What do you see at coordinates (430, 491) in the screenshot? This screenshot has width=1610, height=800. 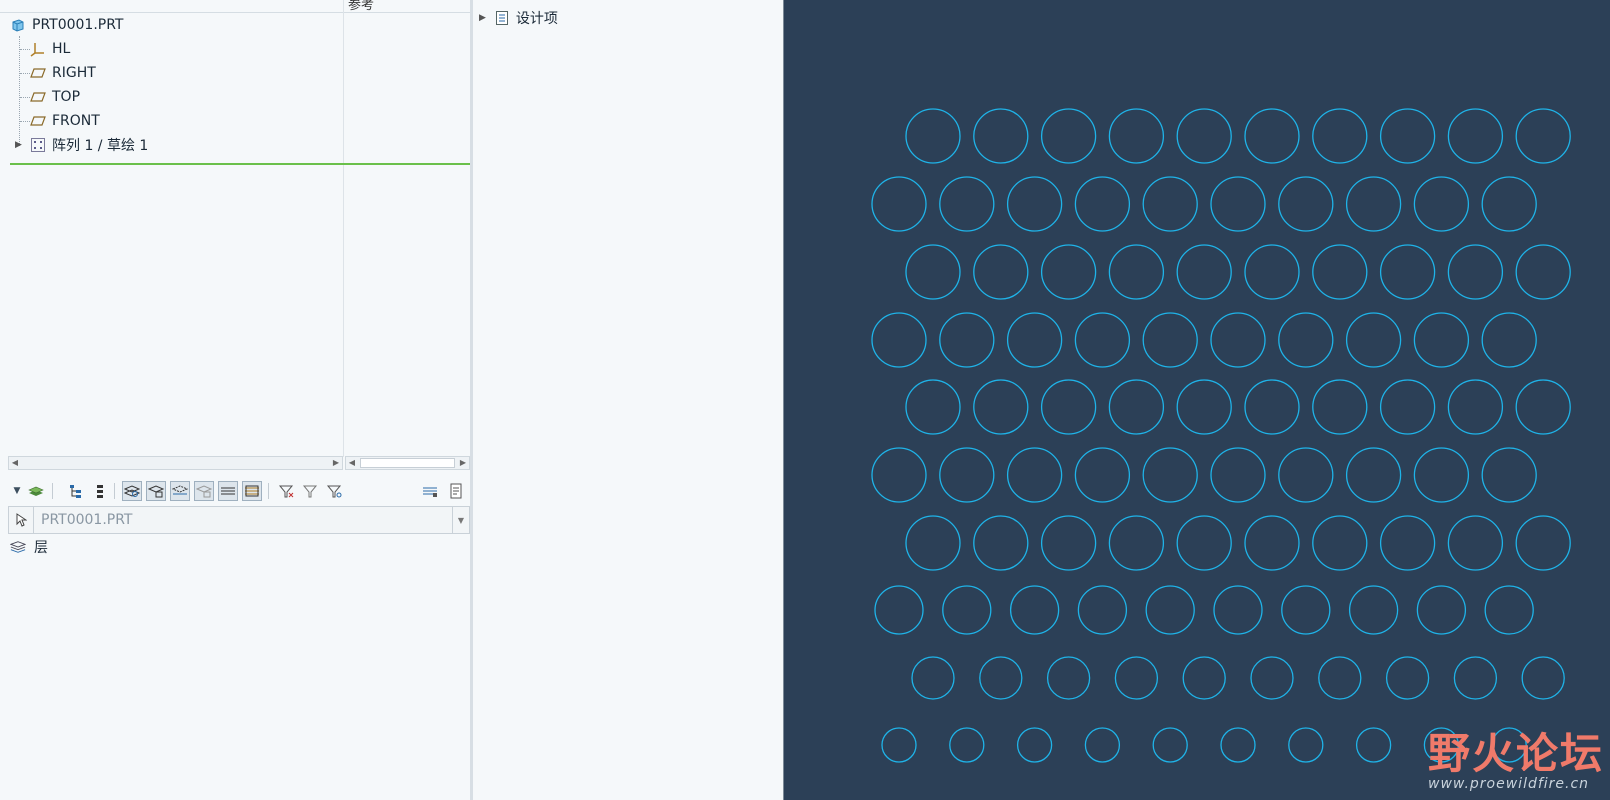 I see `layer-settings-icon` at bounding box center [430, 491].